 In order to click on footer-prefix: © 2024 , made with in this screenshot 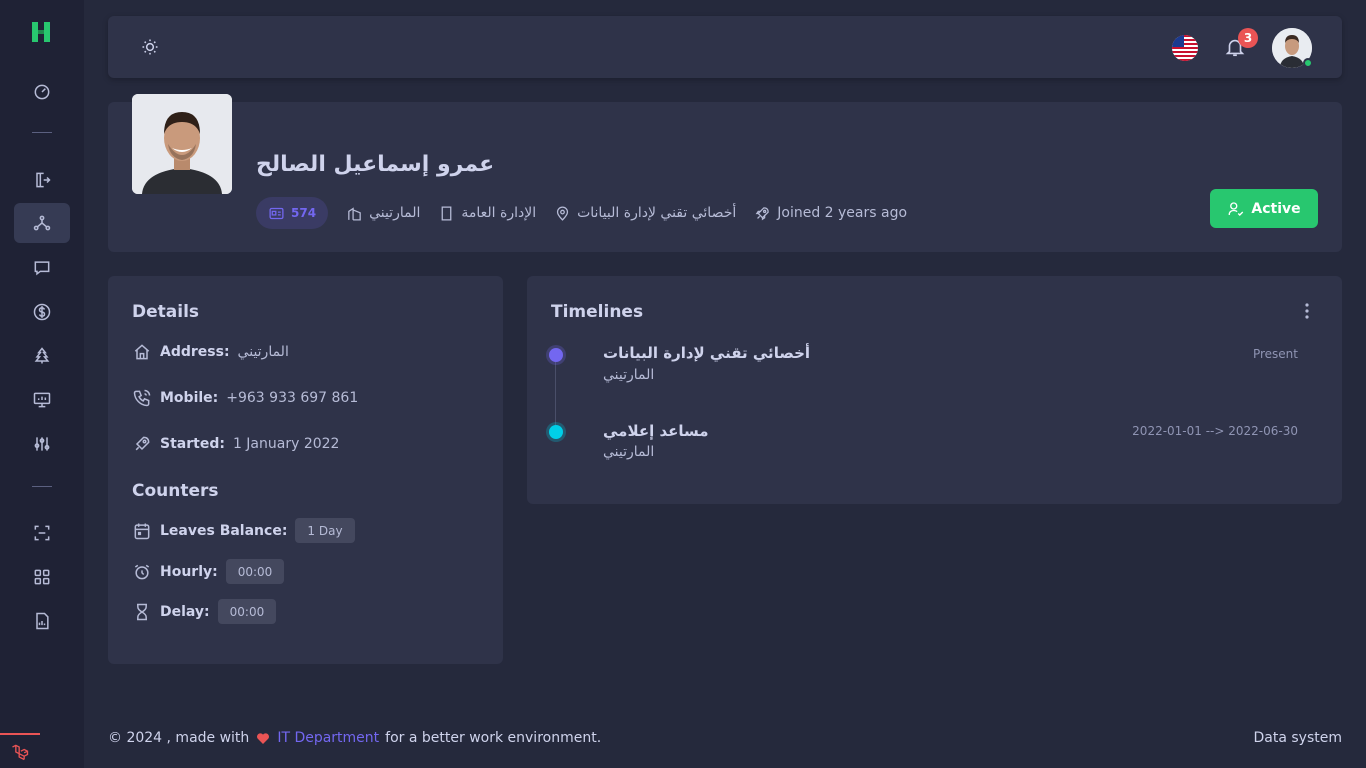, I will do `click(179, 738)`.